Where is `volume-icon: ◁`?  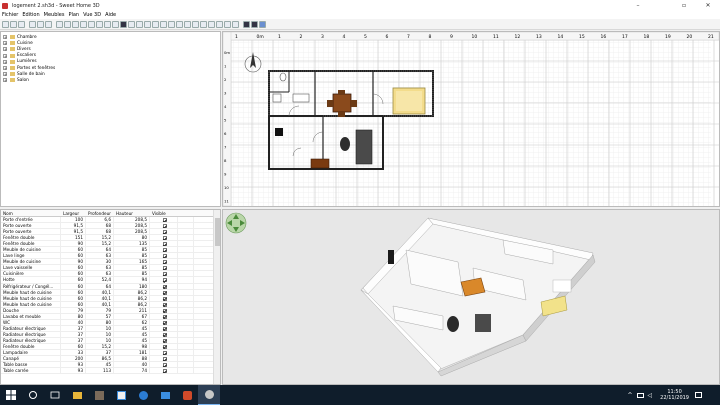 volume-icon: ◁ is located at coordinates (650, 395).